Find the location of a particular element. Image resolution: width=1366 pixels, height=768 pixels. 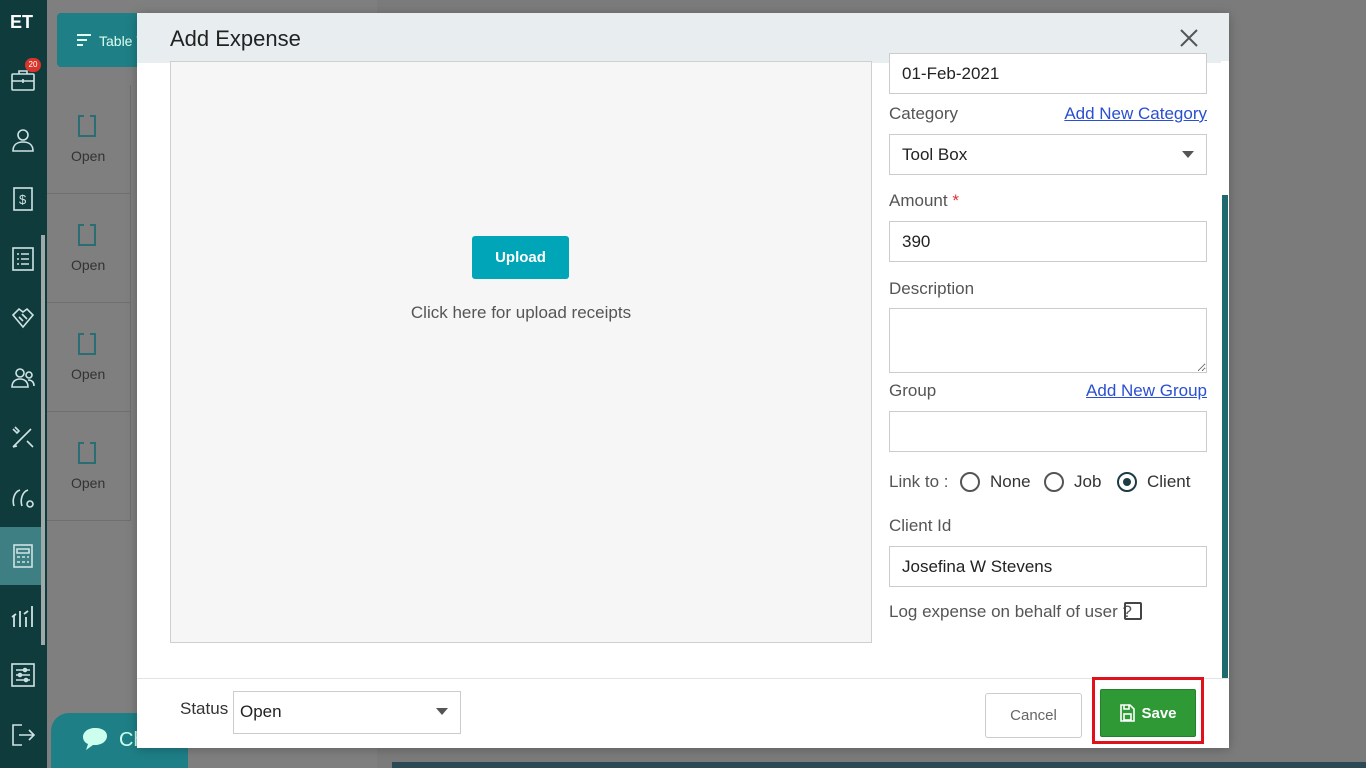

list-icon is located at coordinates (23, 259).